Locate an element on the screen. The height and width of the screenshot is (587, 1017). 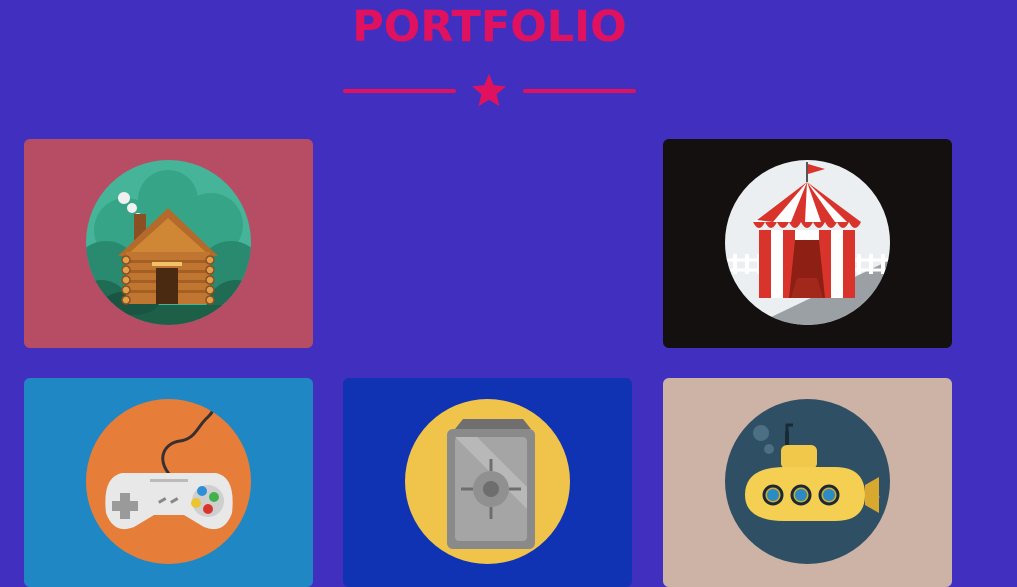
portfolio-item-circus is located at coordinates (807, 243).